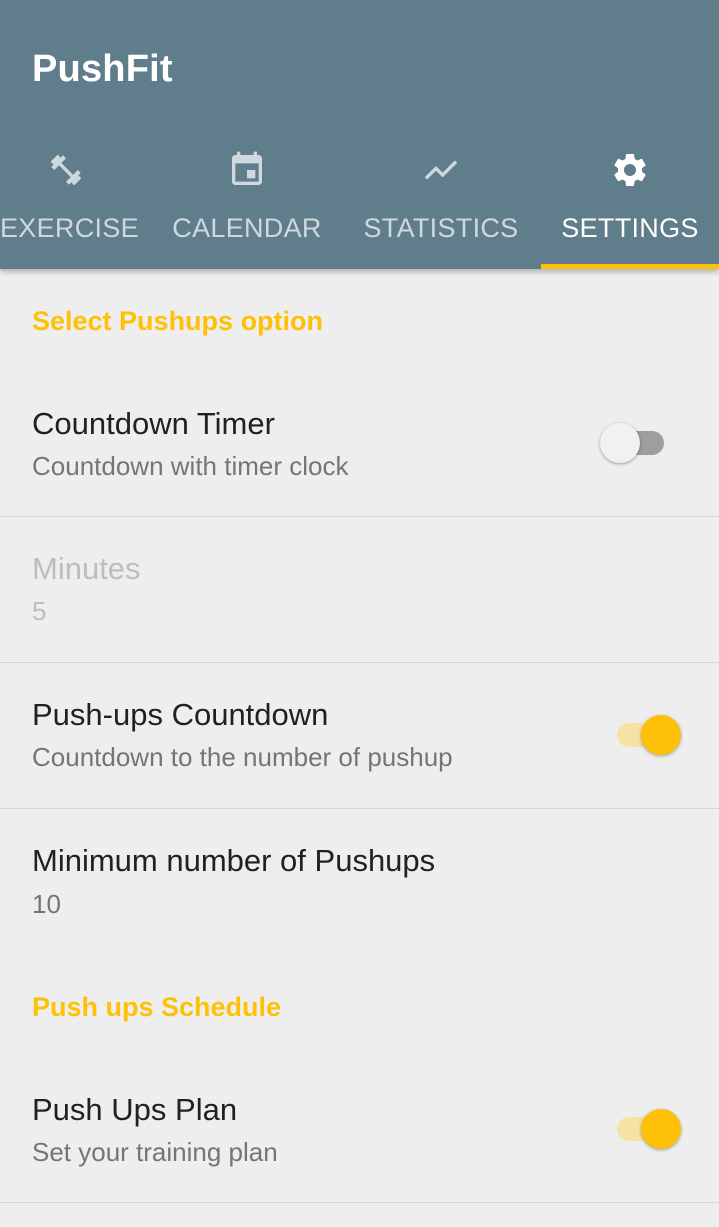 This screenshot has height=1227, width=719. Describe the element at coordinates (242, 757) in the screenshot. I see `pref-summary: Countdown to the number of pushup` at that location.